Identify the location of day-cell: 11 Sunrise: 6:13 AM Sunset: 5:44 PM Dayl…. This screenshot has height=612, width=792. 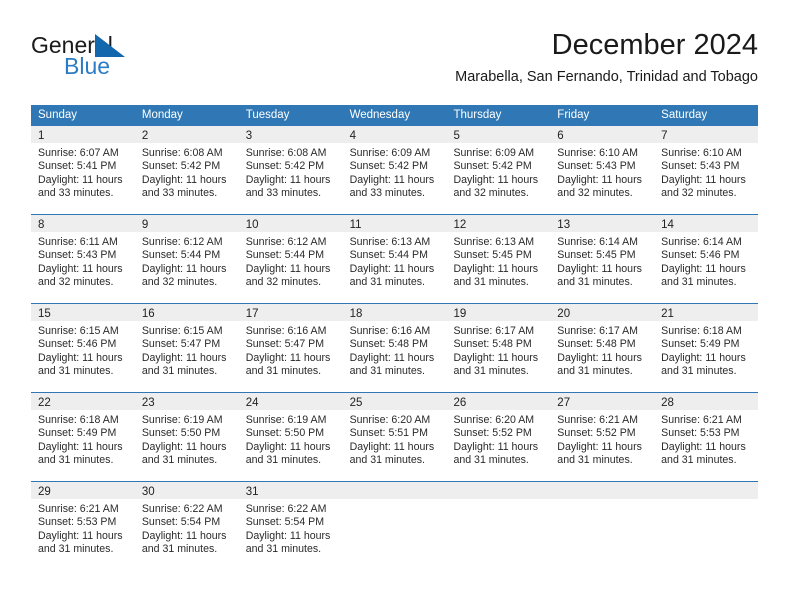
(394, 259).